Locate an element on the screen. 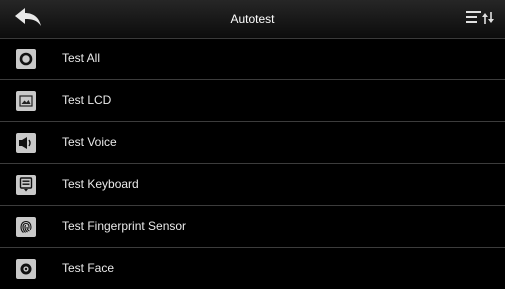 This screenshot has height=289, width=505. fingerprint-icon is located at coordinates (26, 227).